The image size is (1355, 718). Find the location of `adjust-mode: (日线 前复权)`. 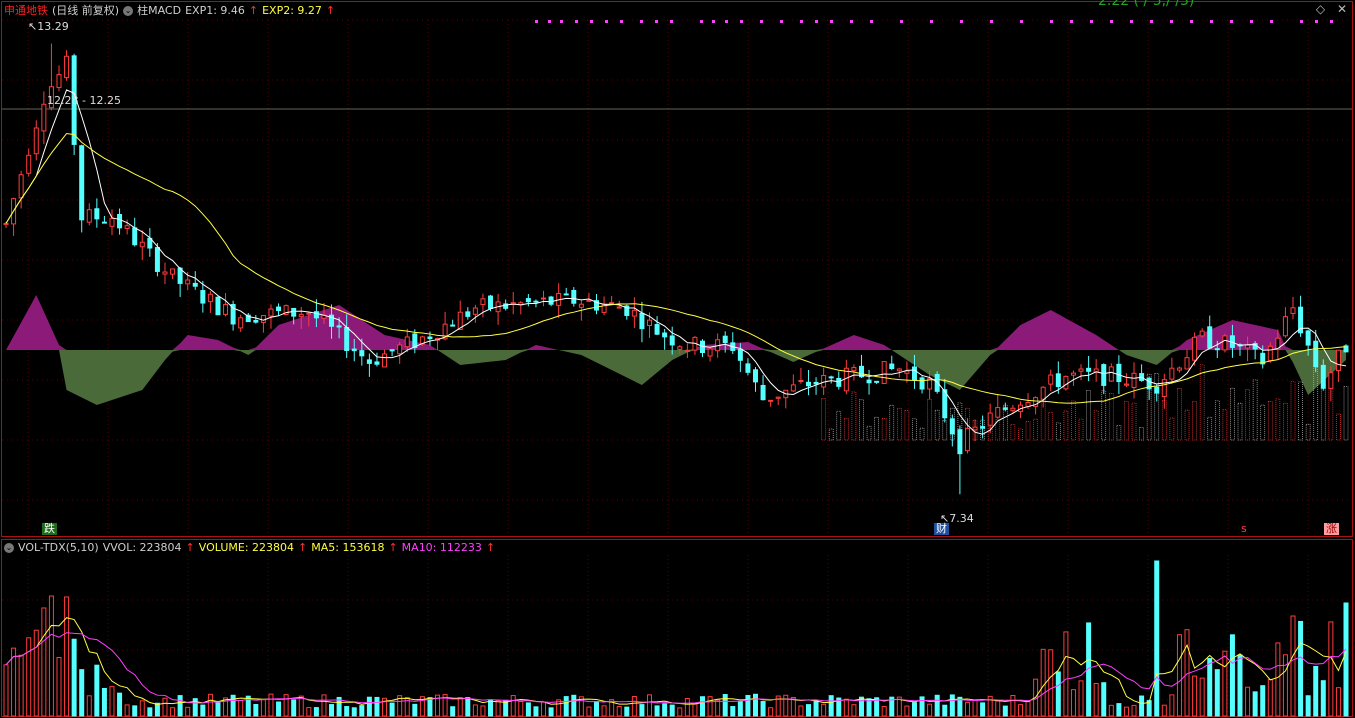

adjust-mode: (日线 前复权) is located at coordinates (85, 11).